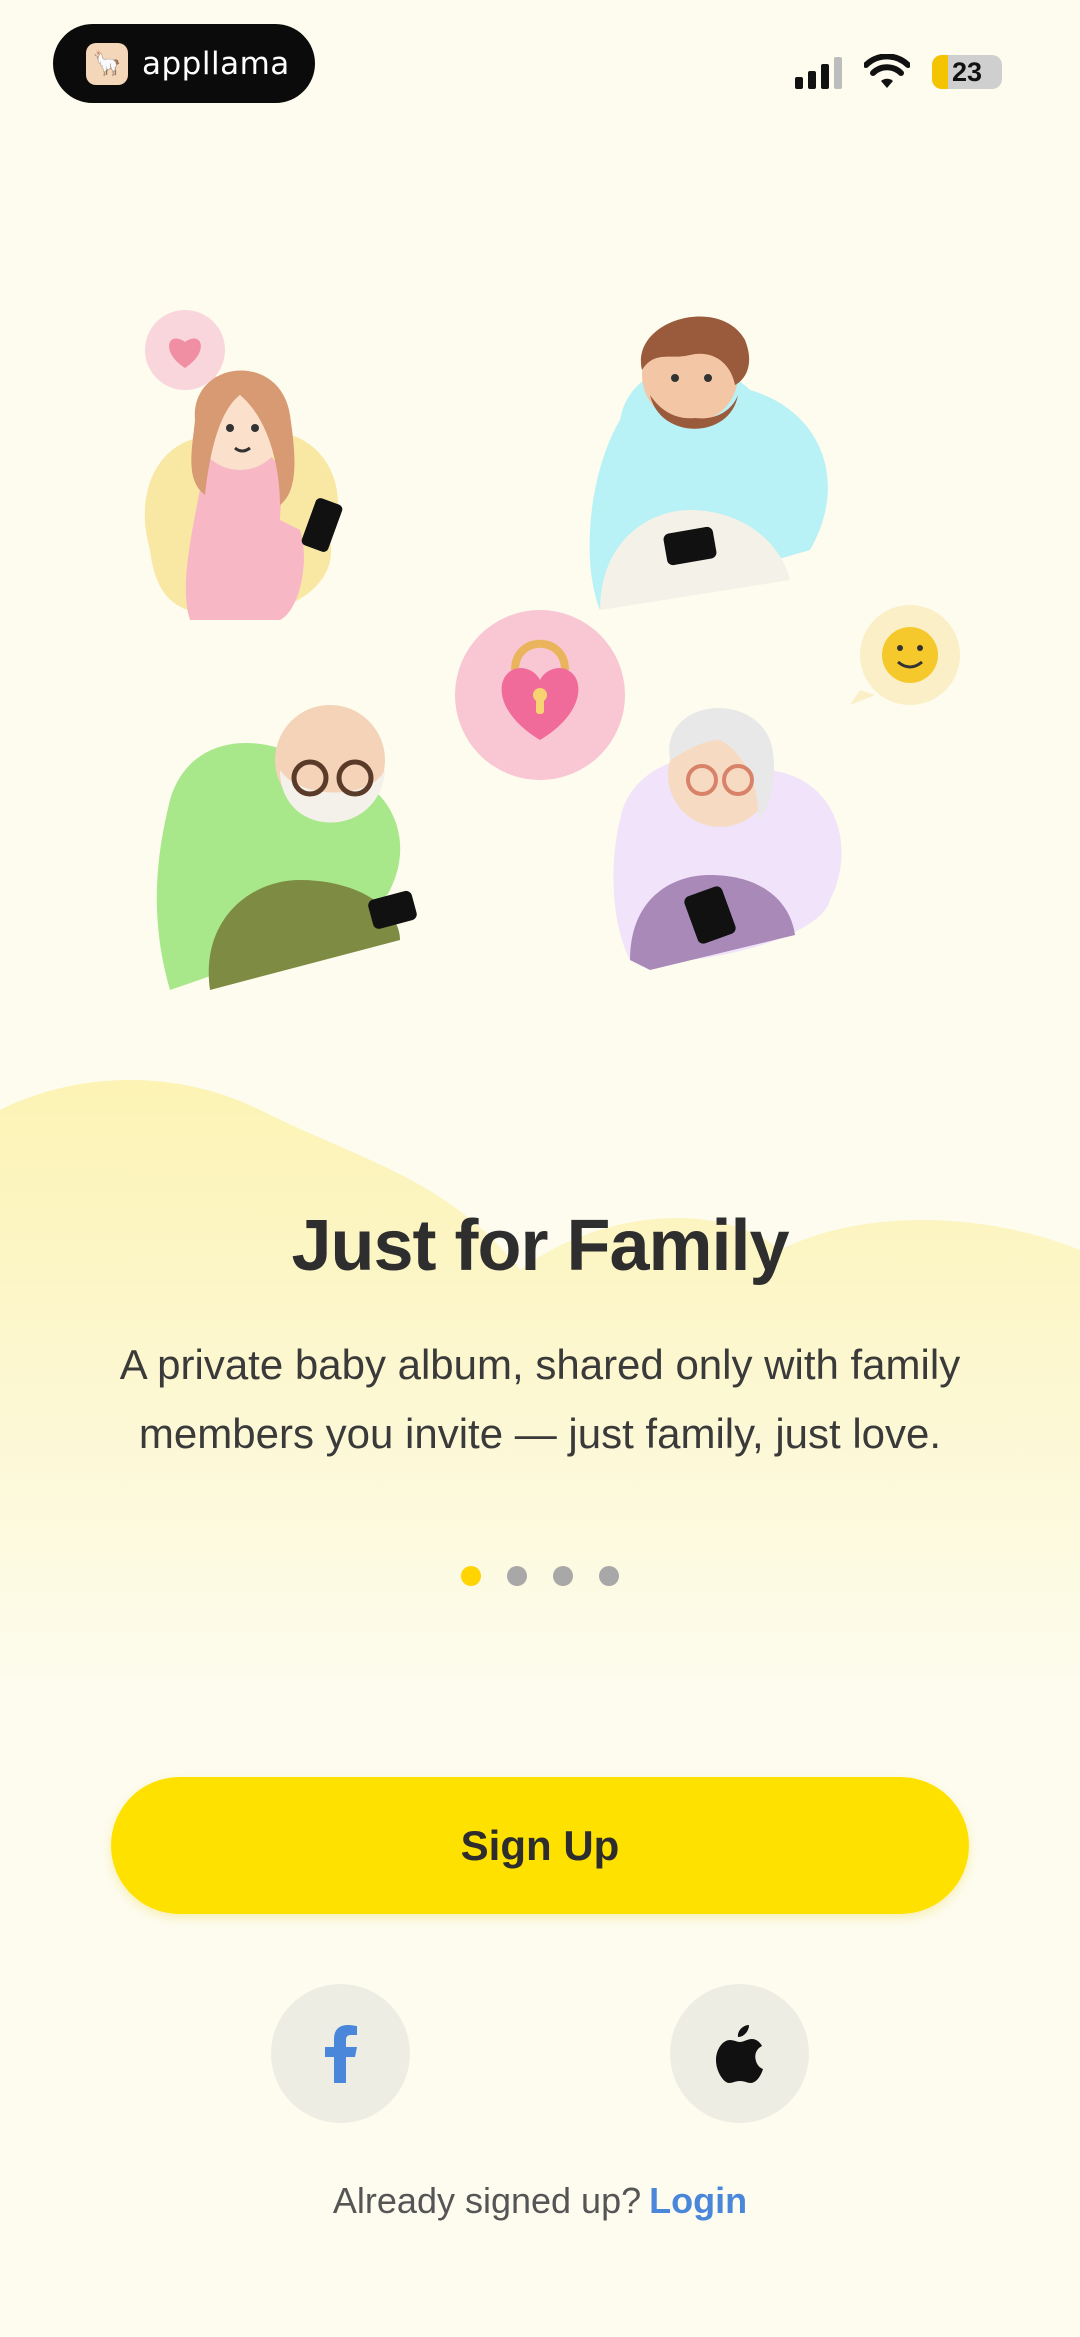 The height and width of the screenshot is (2337, 1080). Describe the element at coordinates (540, 1246) in the screenshot. I see `page-title: Just for Family` at that location.